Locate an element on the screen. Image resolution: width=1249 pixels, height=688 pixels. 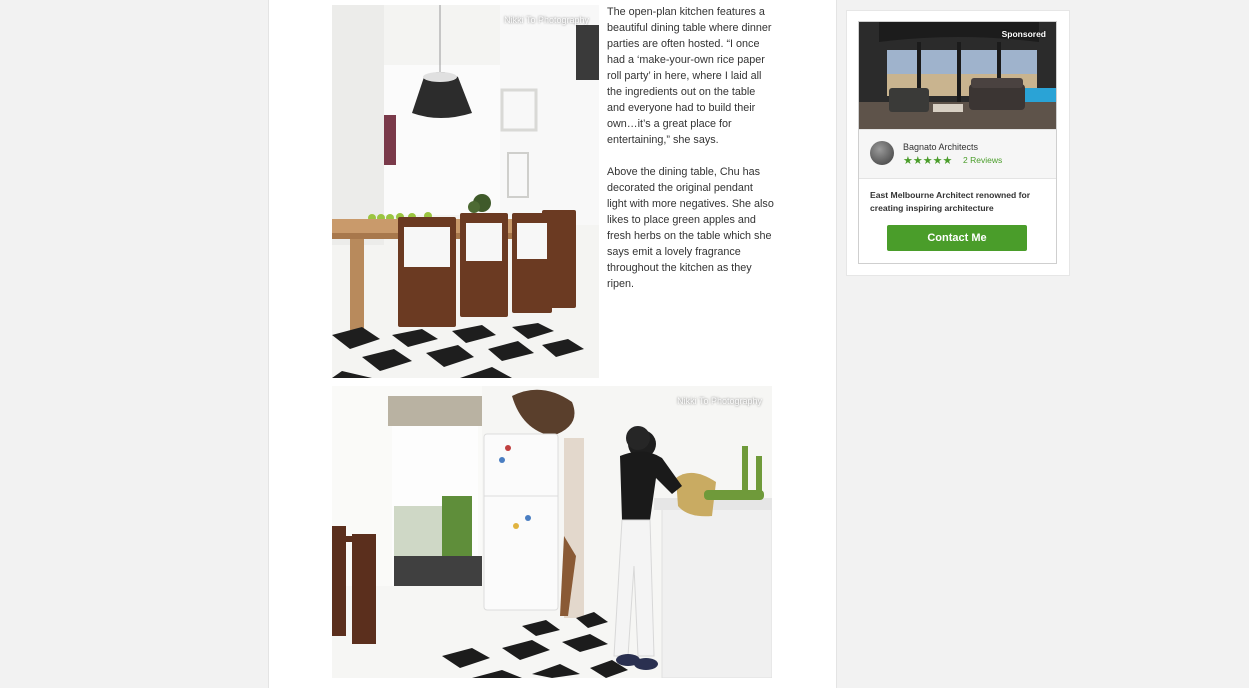
sponsored-label: Sponsored is located at coordinates (1023, 34).